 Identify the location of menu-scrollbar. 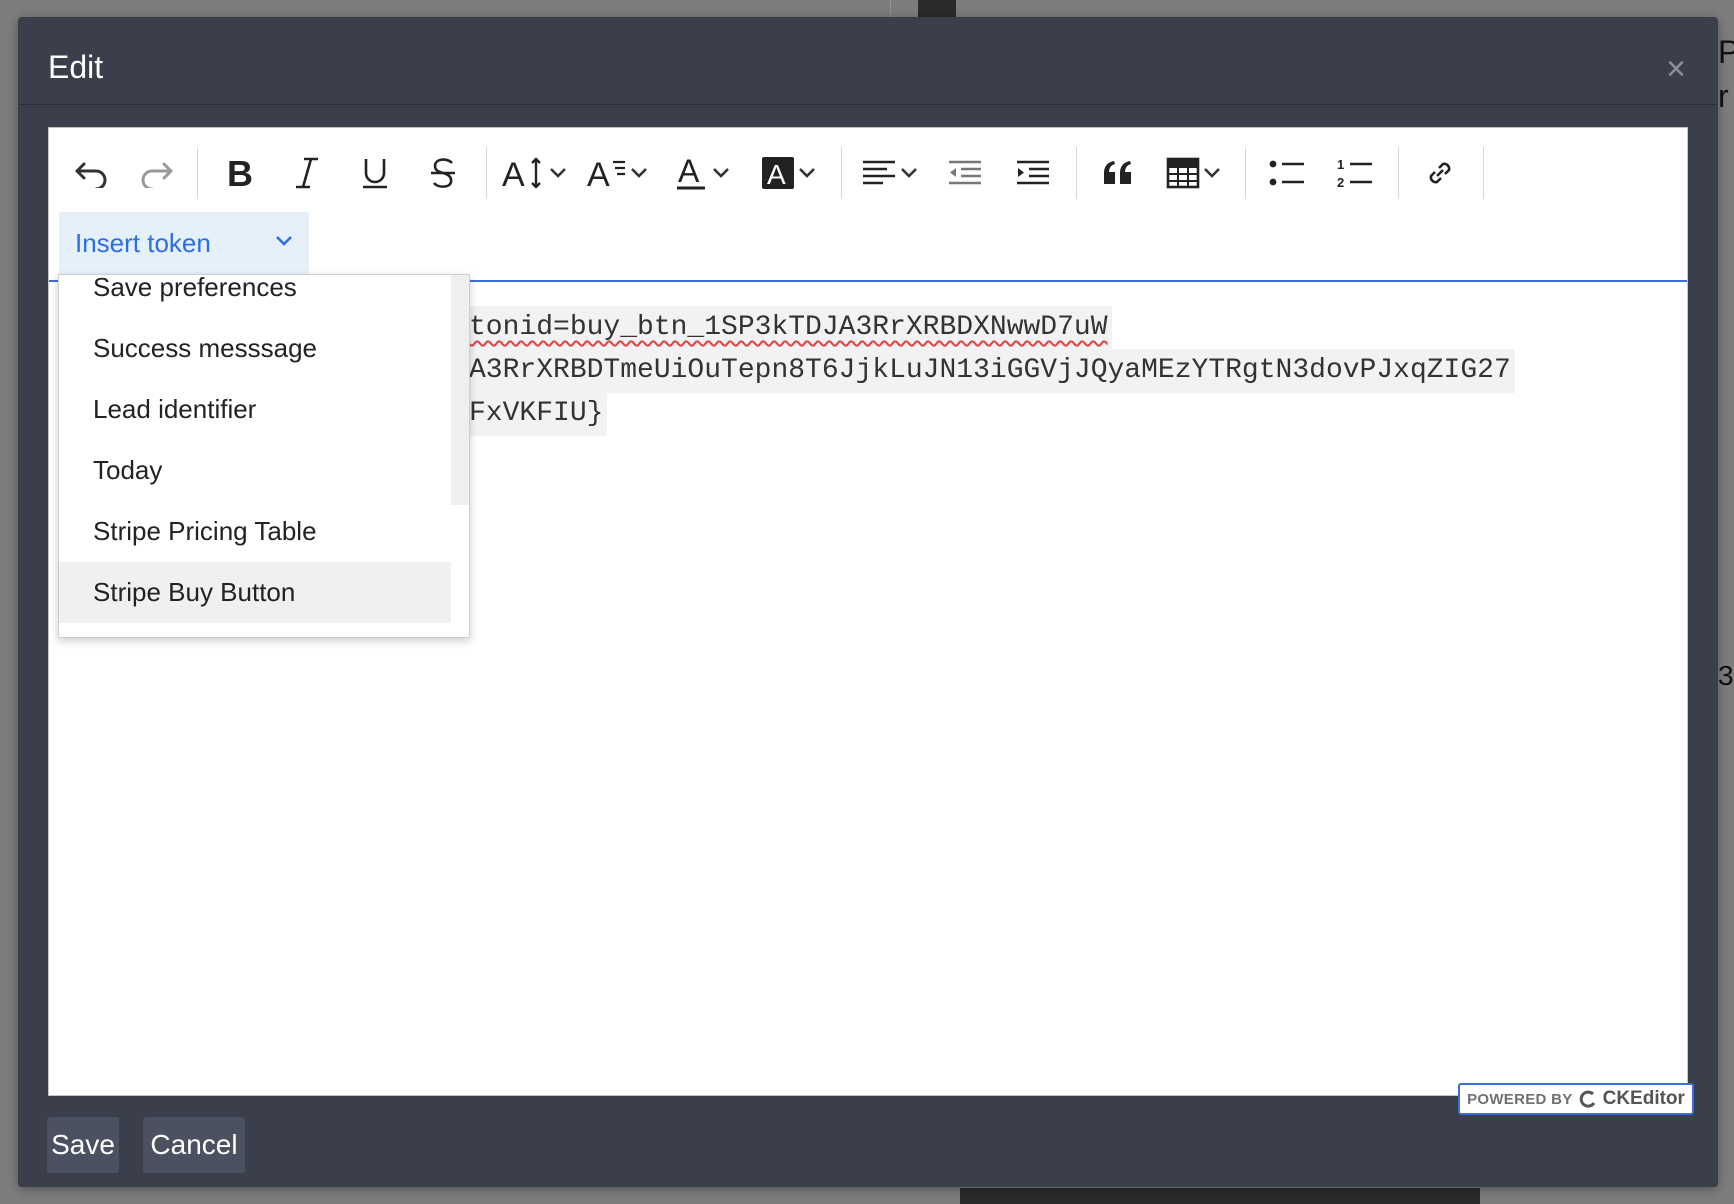
(460, 390).